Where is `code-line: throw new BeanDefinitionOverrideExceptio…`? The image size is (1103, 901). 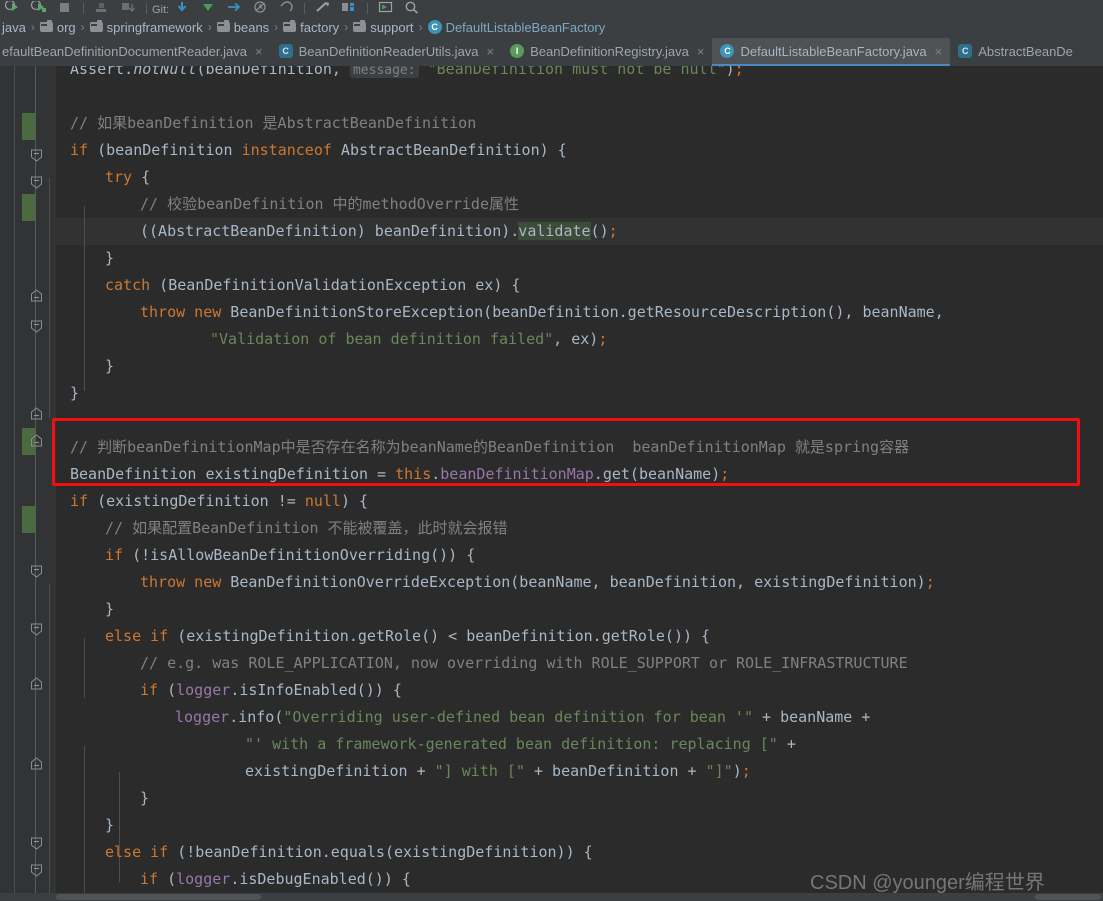
code-line: throw new BeanDefinitionOverrideExceptio… is located at coordinates (537, 582).